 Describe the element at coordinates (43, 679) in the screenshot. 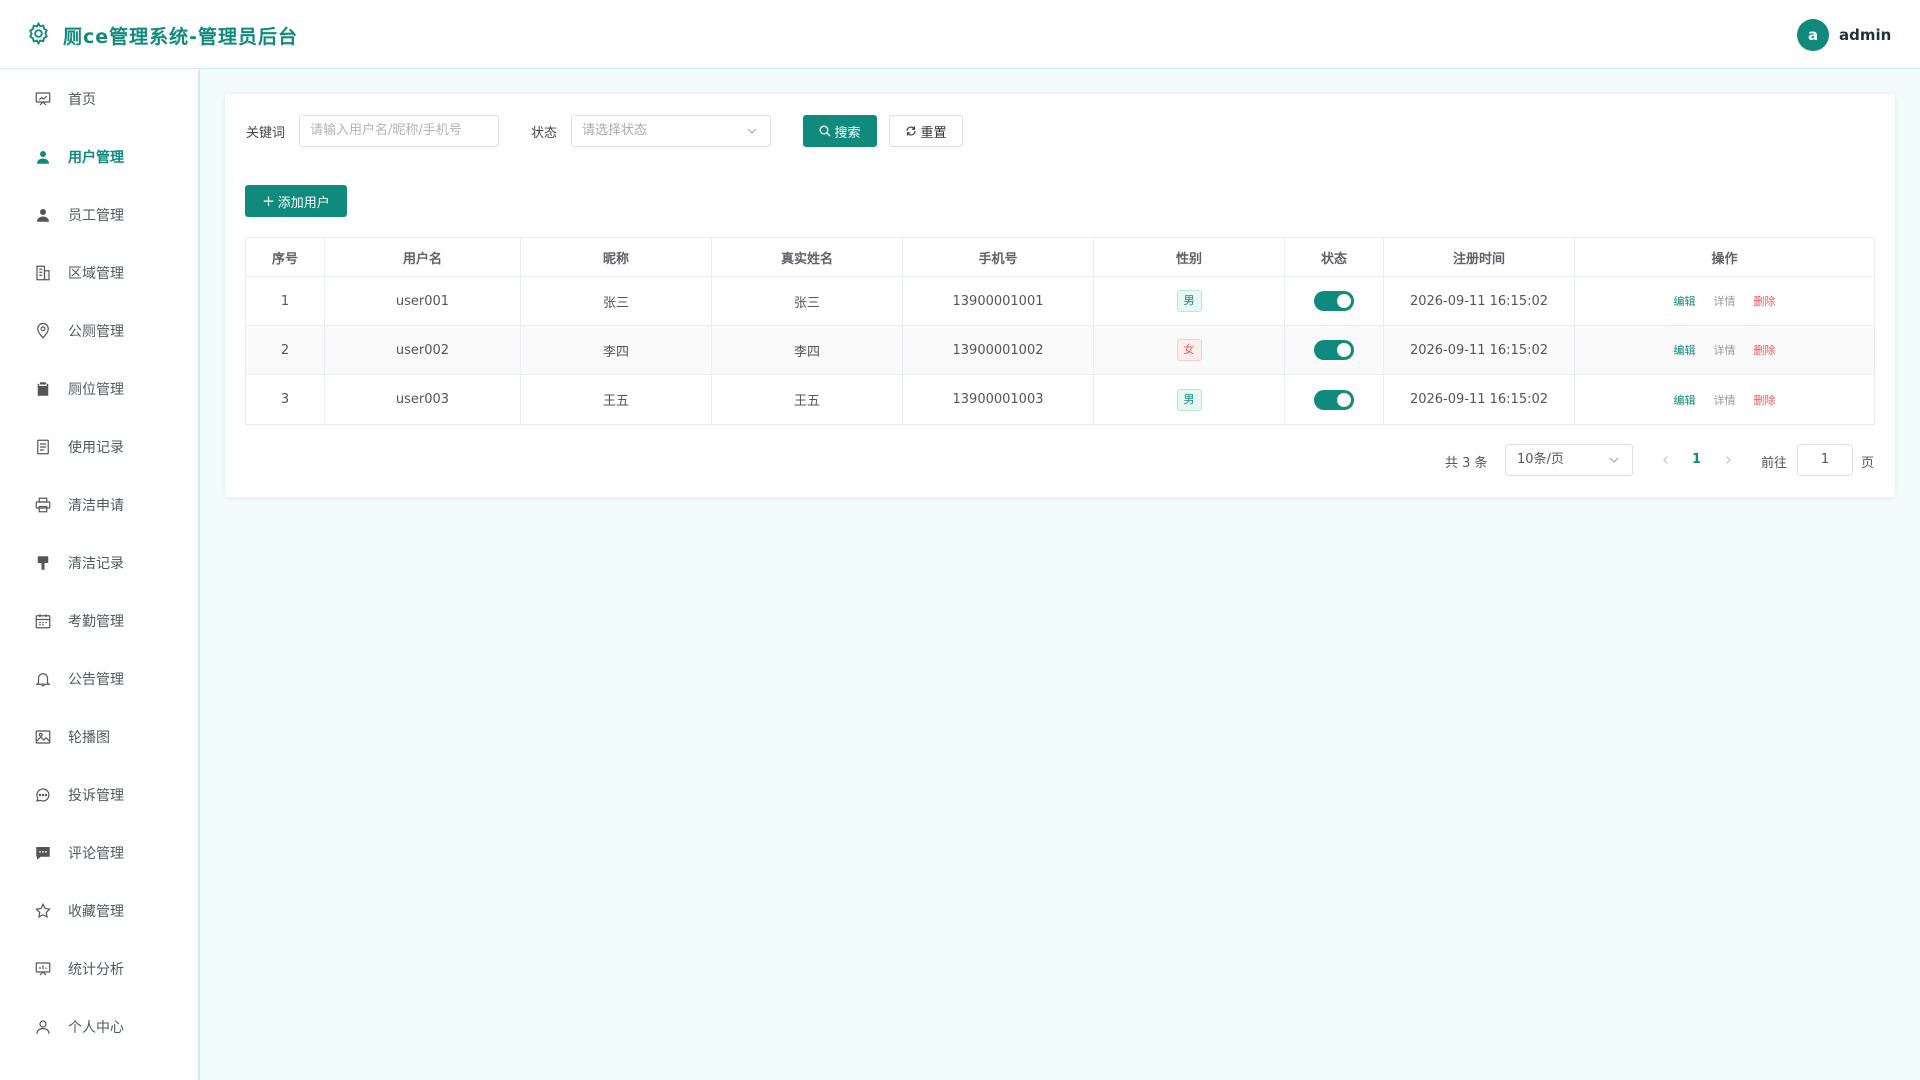

I see `bell-icon` at that location.